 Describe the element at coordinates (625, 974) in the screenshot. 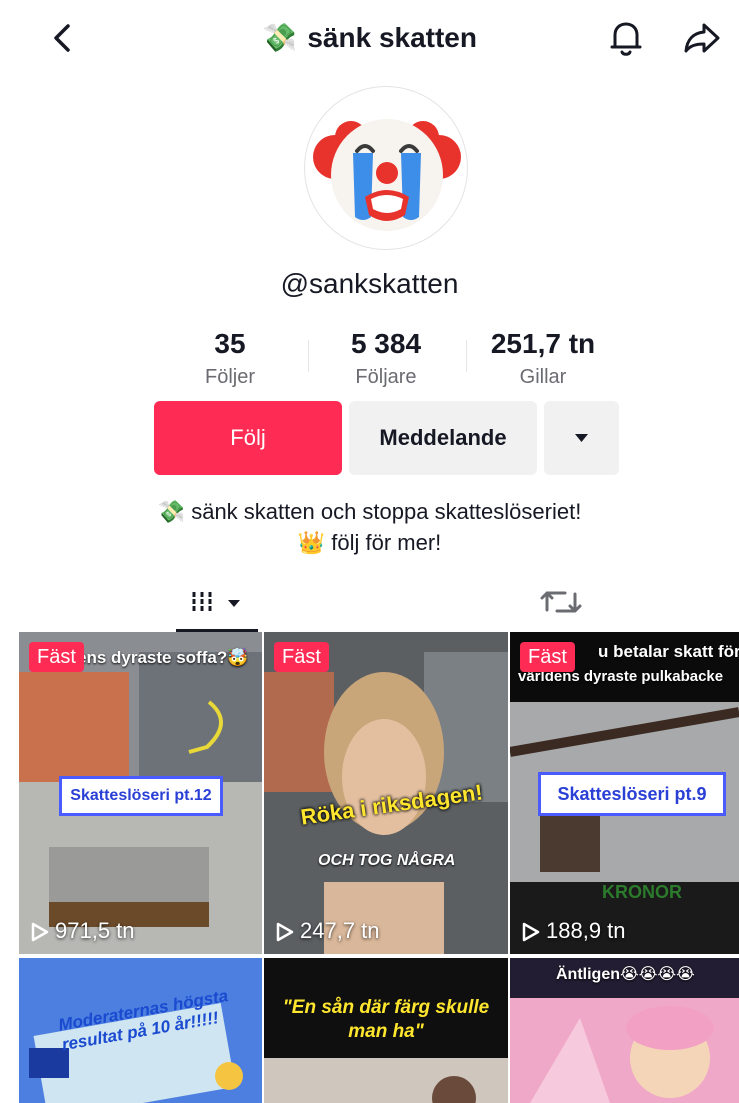

I see `video-caption: Äntligen😭😭😭😭` at that location.